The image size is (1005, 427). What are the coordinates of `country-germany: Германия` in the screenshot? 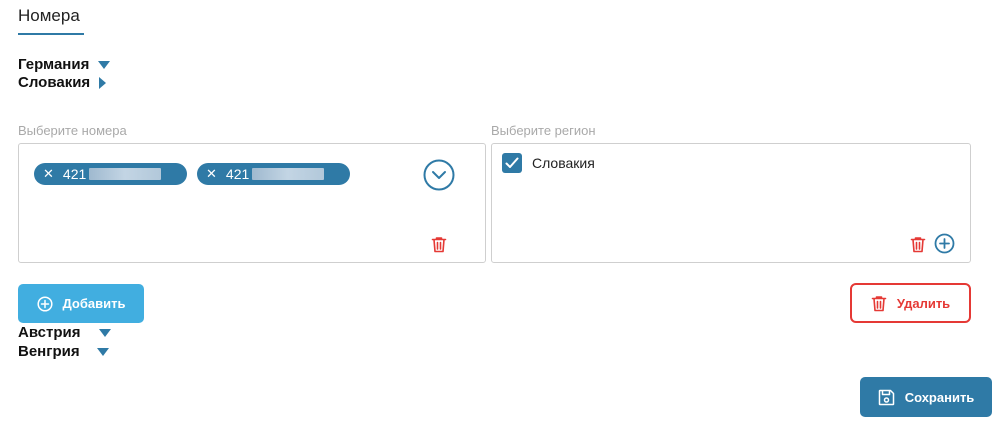 It's located at (64, 64).